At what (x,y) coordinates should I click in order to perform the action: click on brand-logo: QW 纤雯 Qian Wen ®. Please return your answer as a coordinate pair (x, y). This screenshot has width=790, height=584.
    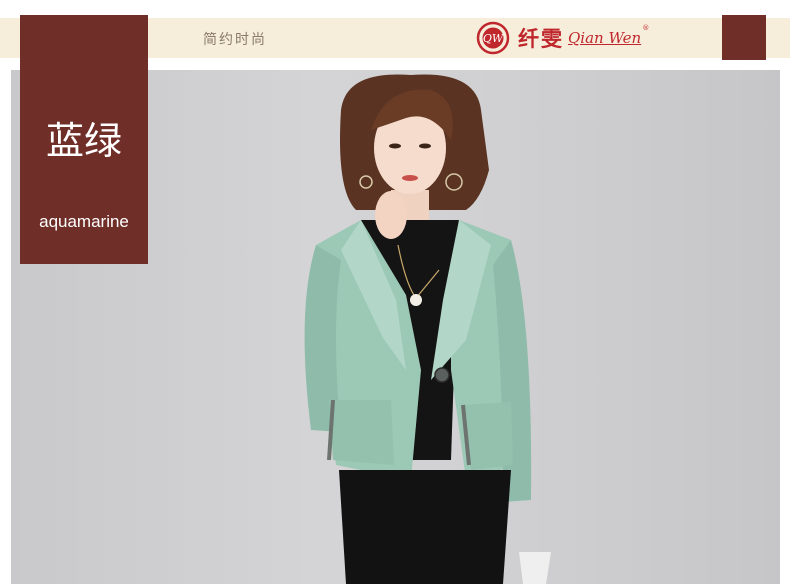
    Looking at the image, I should click on (562, 38).